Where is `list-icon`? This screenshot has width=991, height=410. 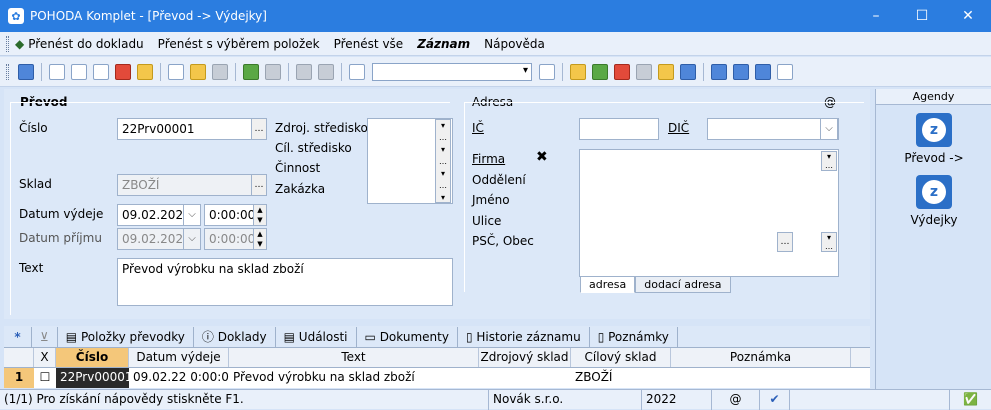
list-icon is located at coordinates (763, 71).